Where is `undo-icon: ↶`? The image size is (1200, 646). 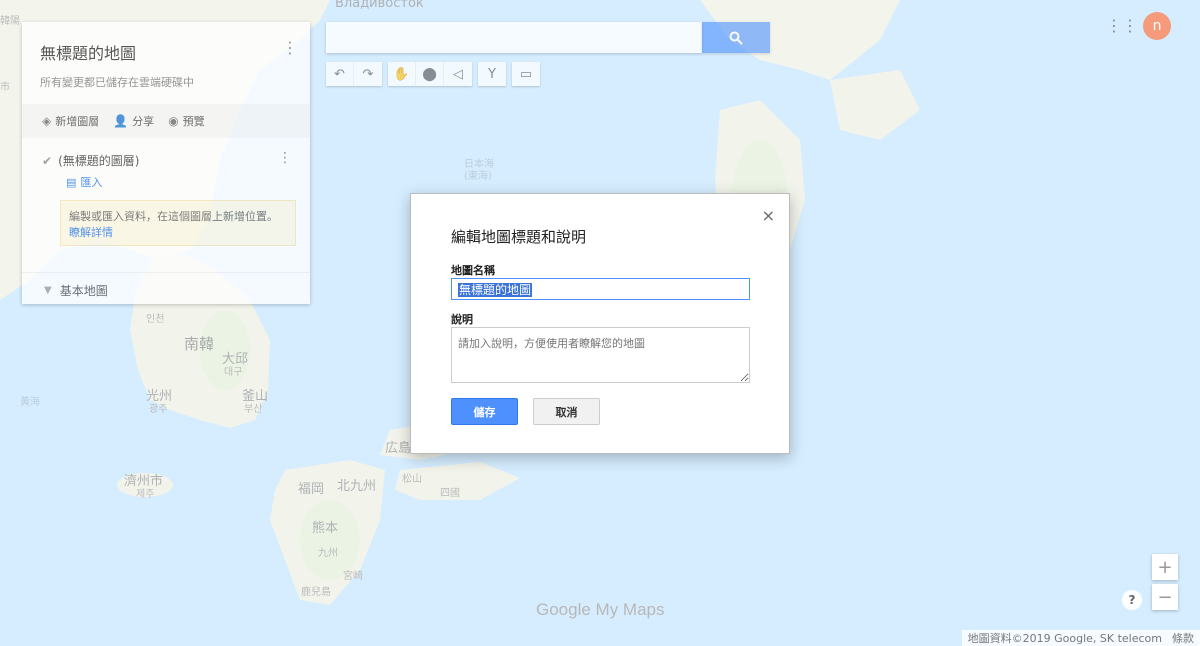
undo-icon: ↶ is located at coordinates (340, 74).